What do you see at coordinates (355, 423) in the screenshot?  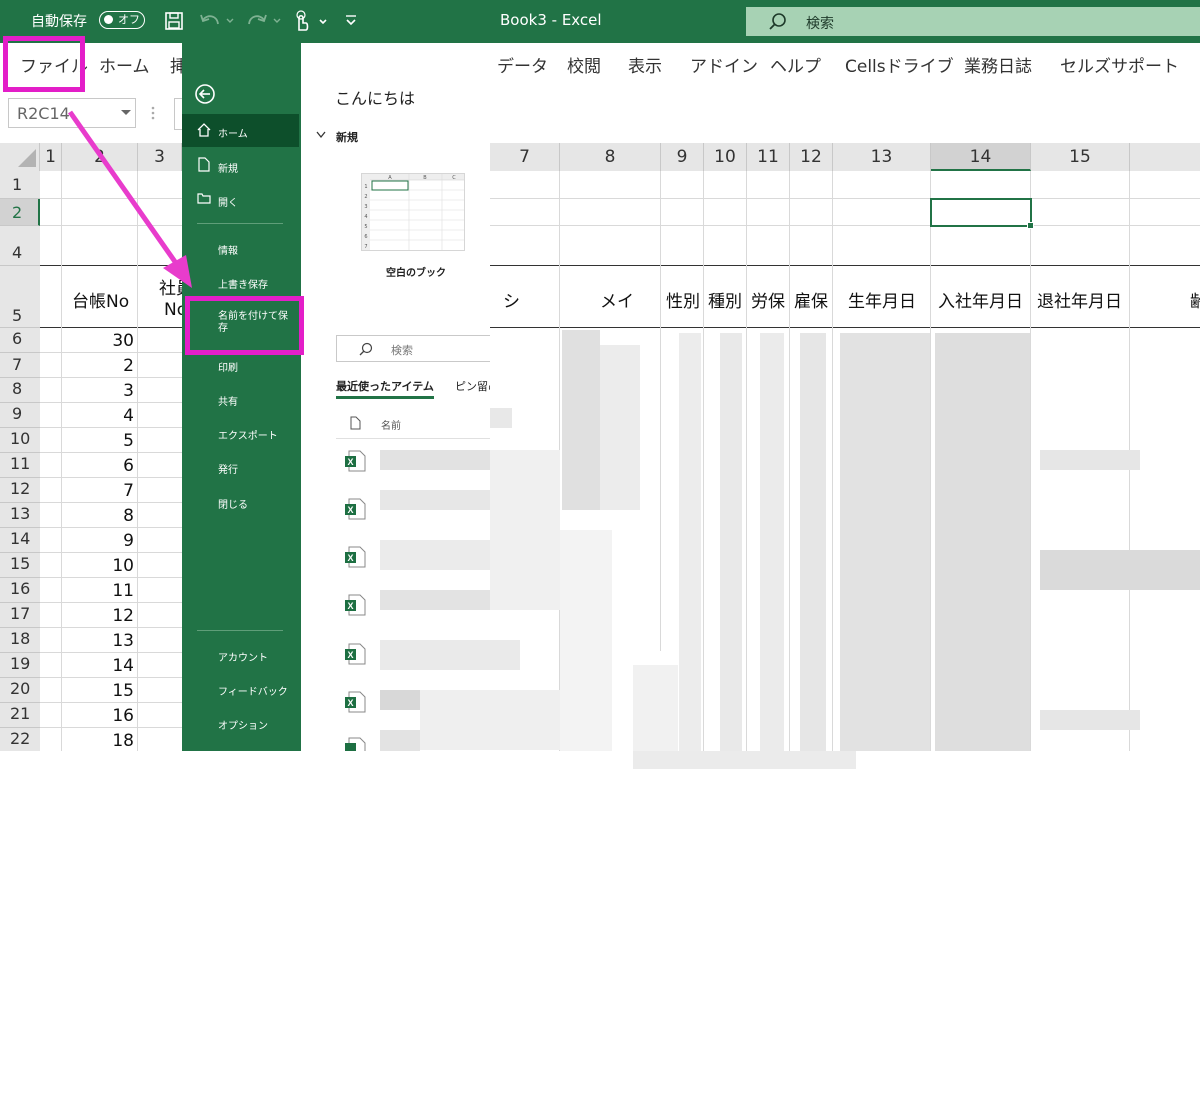 I see `file-icon` at bounding box center [355, 423].